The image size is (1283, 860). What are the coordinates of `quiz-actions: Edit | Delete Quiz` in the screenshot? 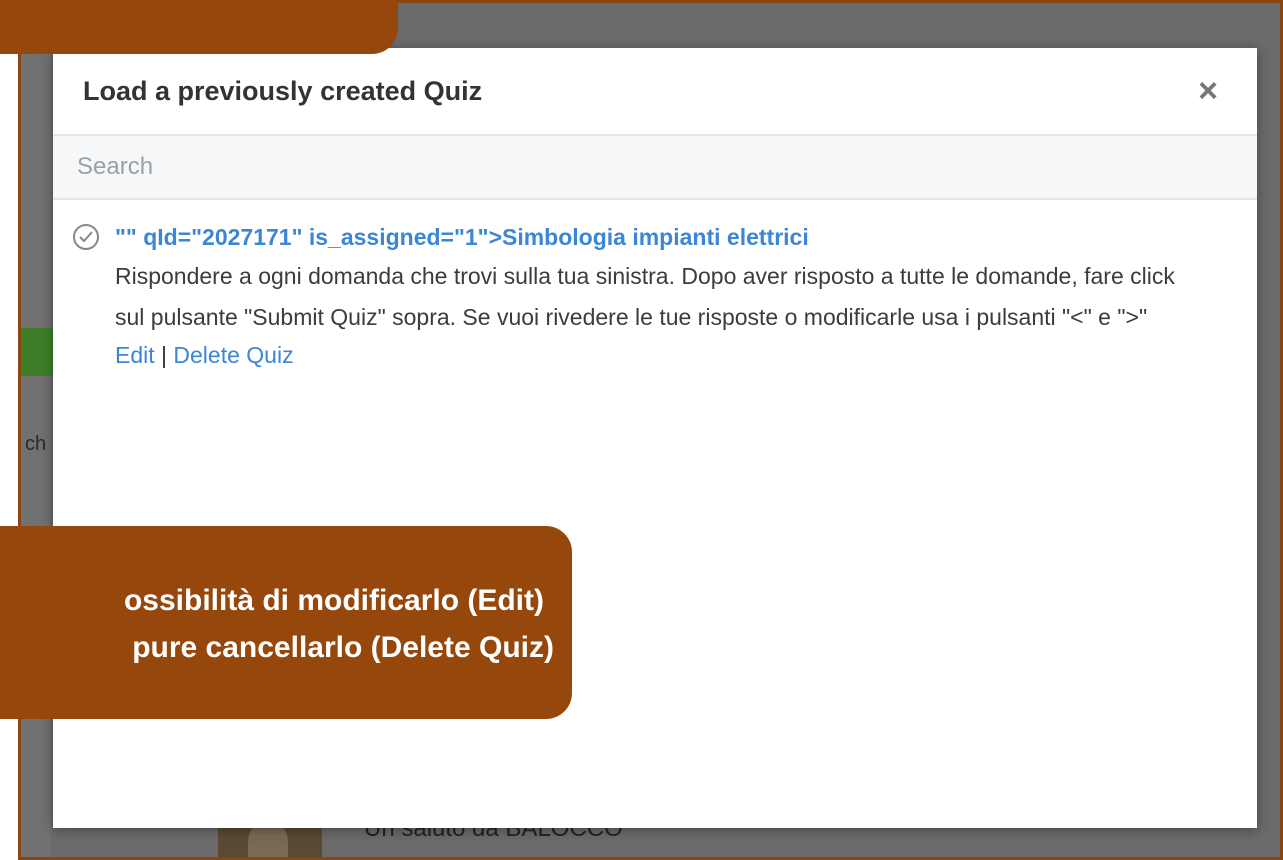 It's located at (674, 355).